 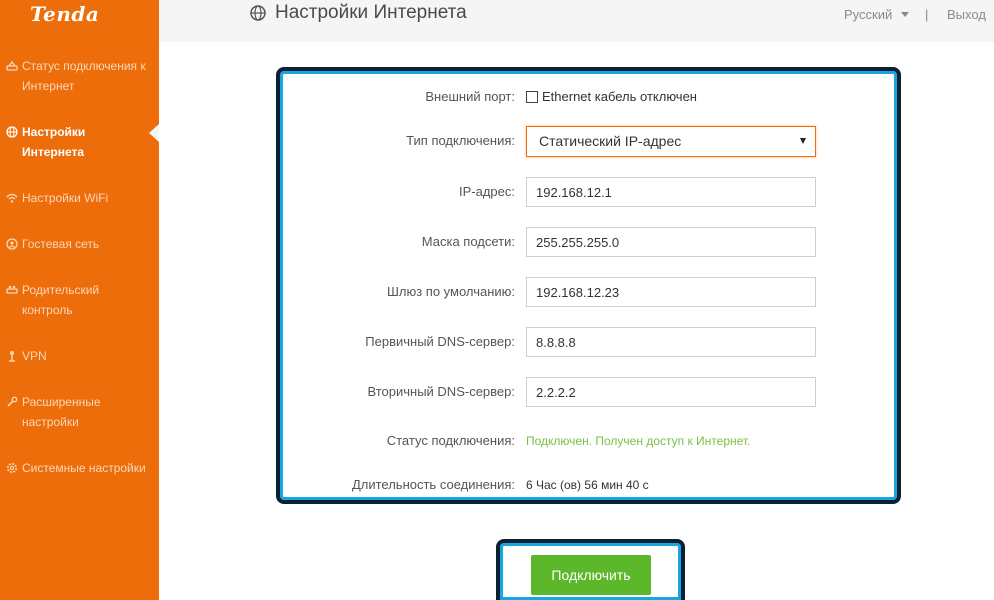 What do you see at coordinates (591, 575) in the screenshot?
I see `connect-button: Подключить` at bounding box center [591, 575].